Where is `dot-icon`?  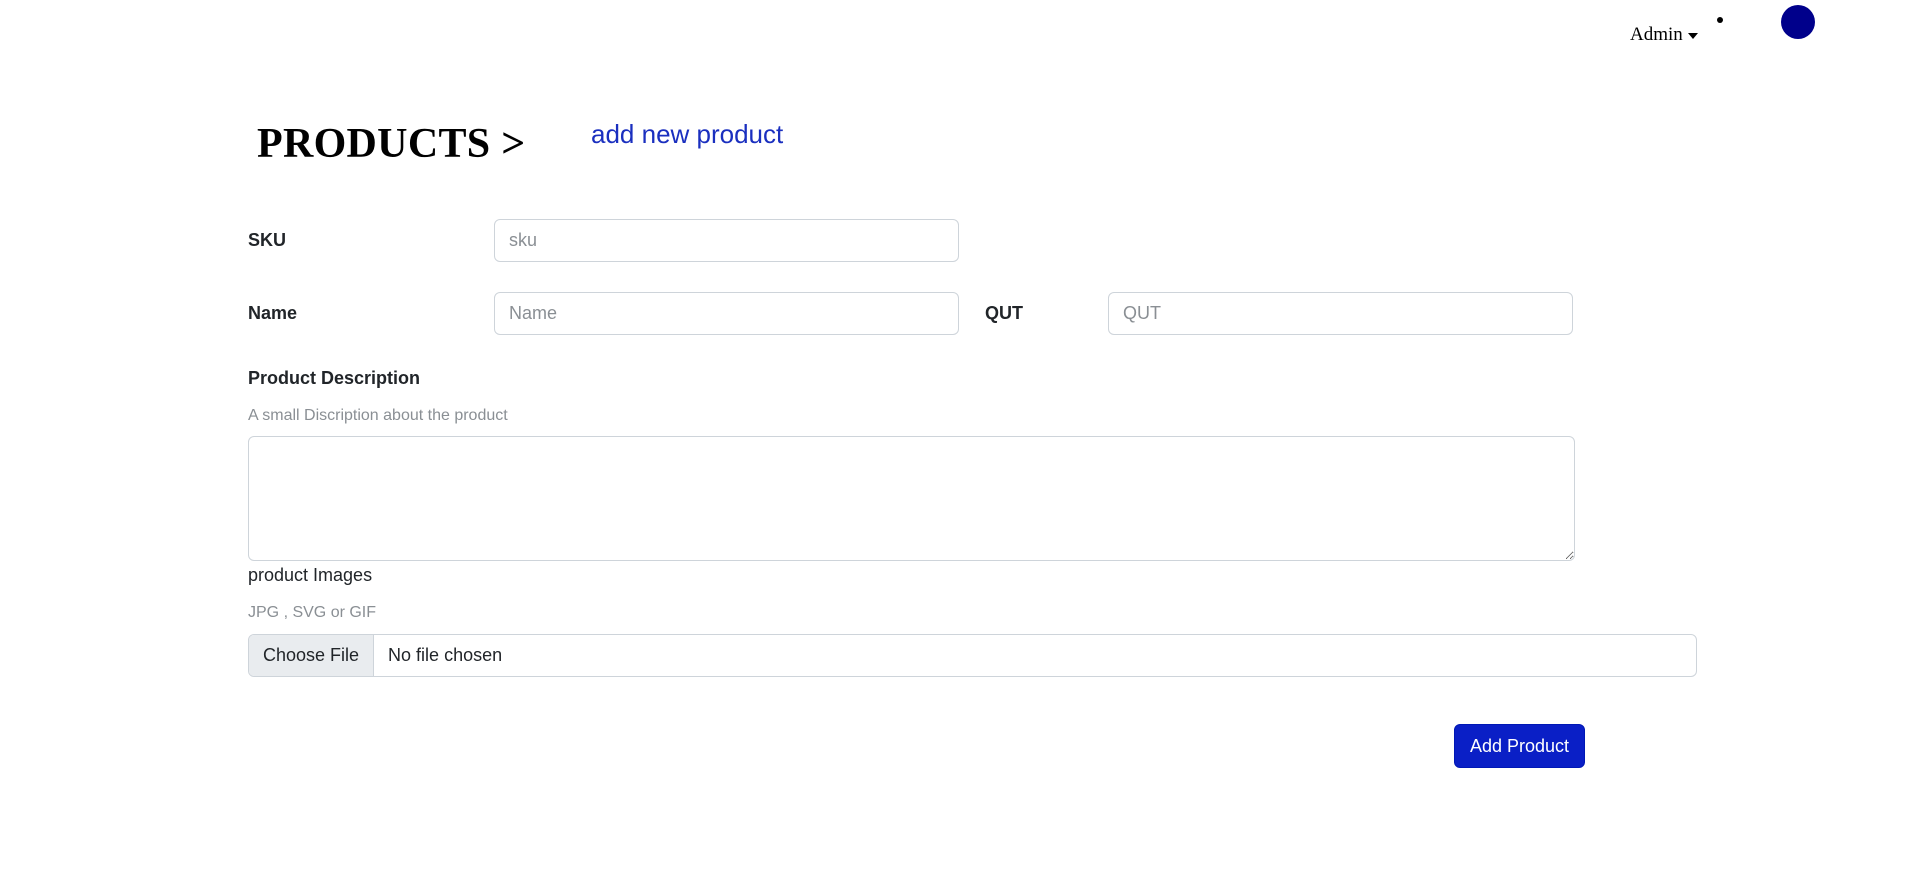
dot-icon is located at coordinates (1720, 20).